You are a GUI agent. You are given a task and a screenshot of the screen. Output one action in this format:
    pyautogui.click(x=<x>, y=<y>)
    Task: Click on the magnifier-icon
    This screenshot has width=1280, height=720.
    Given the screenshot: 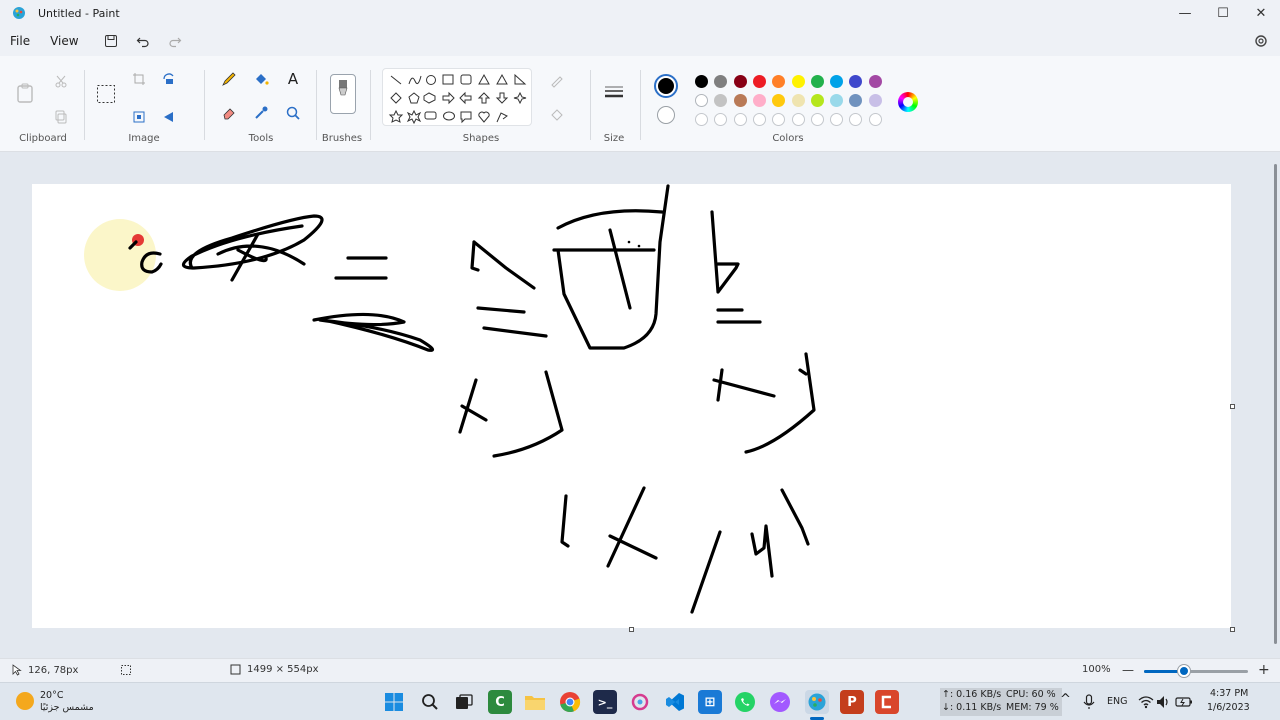 What is the action you would take?
    pyautogui.click(x=293, y=113)
    